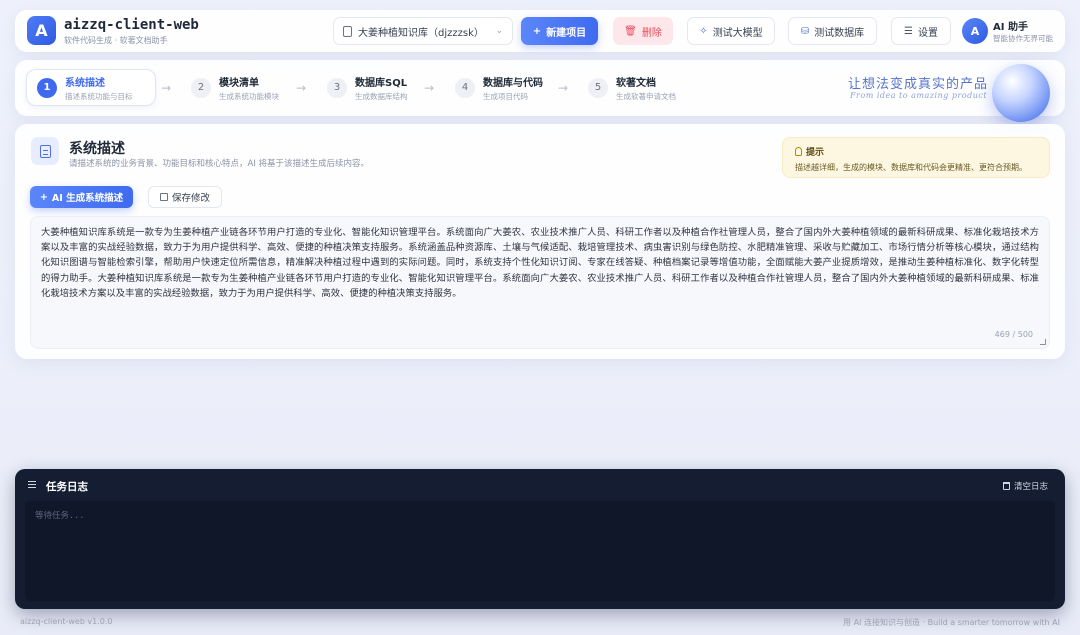  Describe the element at coordinates (87, 198) in the screenshot. I see `ai-generate-label: AI 生成系统描述` at that location.